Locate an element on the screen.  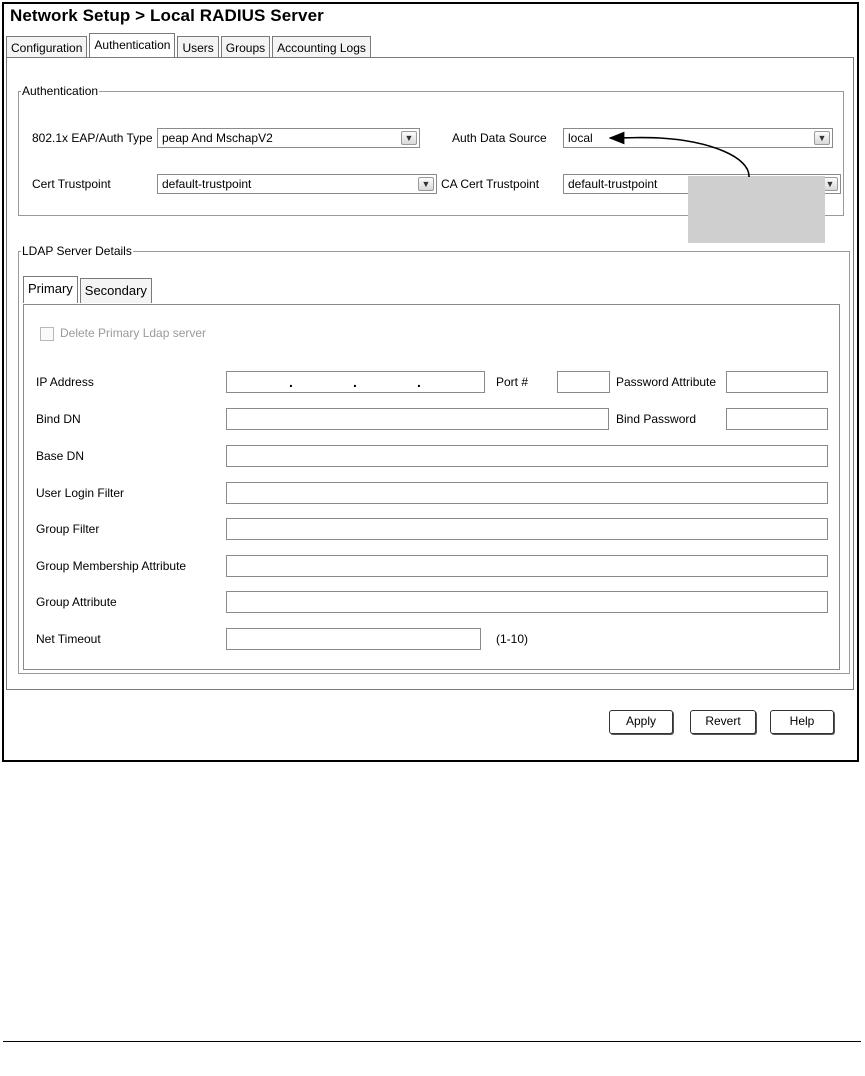
ca-cert-trustpoint-label: CA Cert Trustpoint is located at coordinates (490, 184).